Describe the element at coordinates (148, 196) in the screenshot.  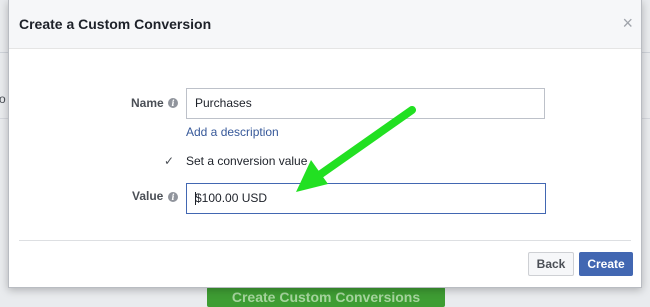
I see `value-label: Value` at that location.